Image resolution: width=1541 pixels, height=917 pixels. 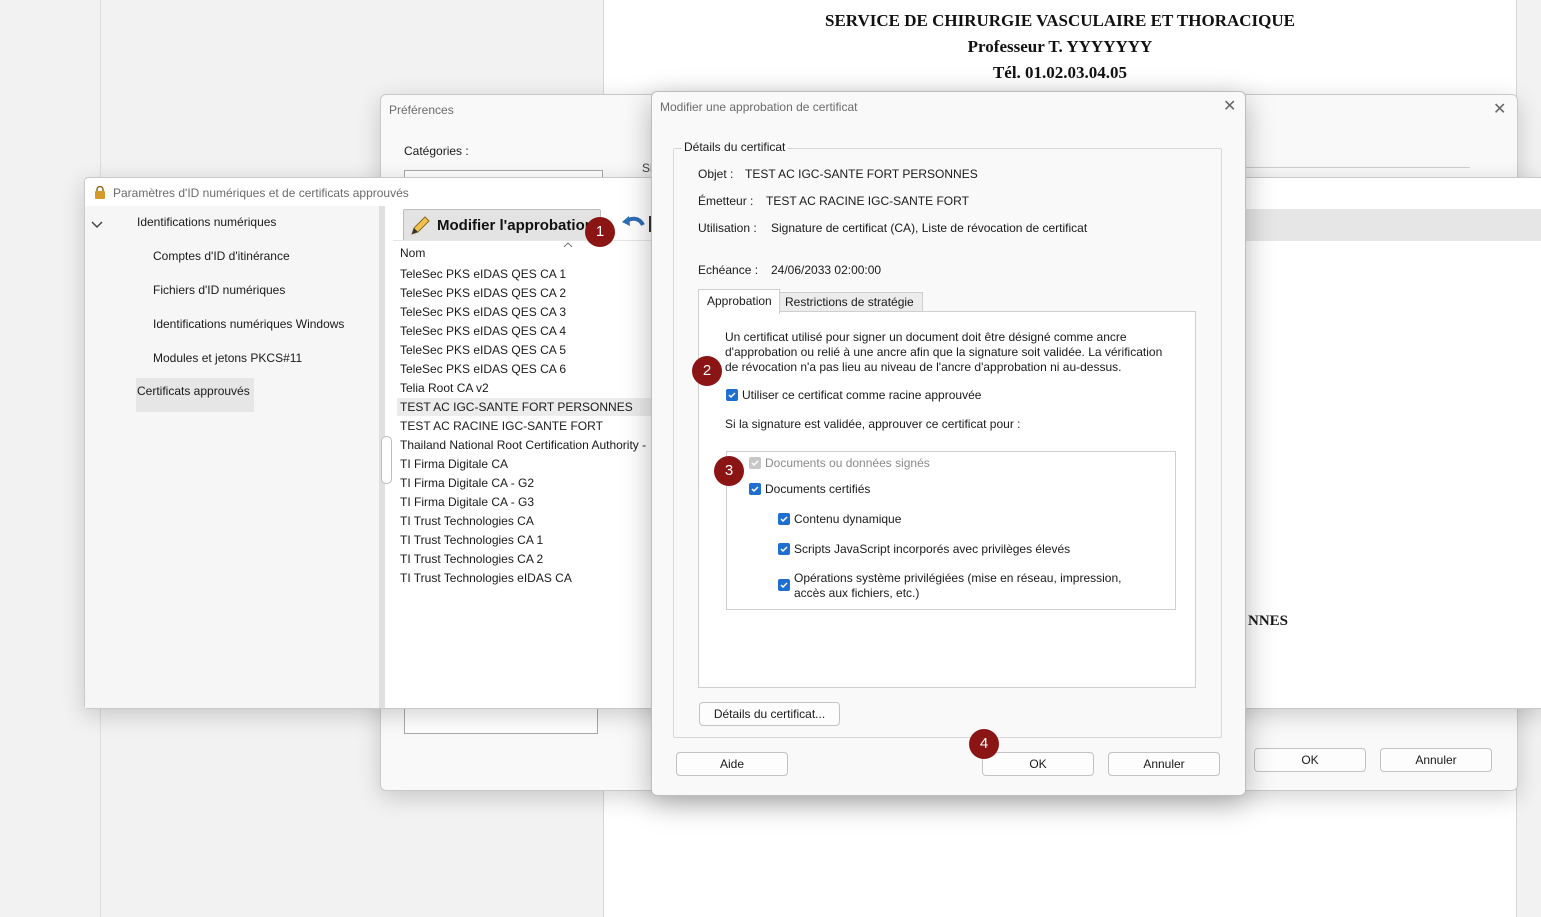 I want to click on certified-documents-label: Documents certifiés, so click(x=818, y=489).